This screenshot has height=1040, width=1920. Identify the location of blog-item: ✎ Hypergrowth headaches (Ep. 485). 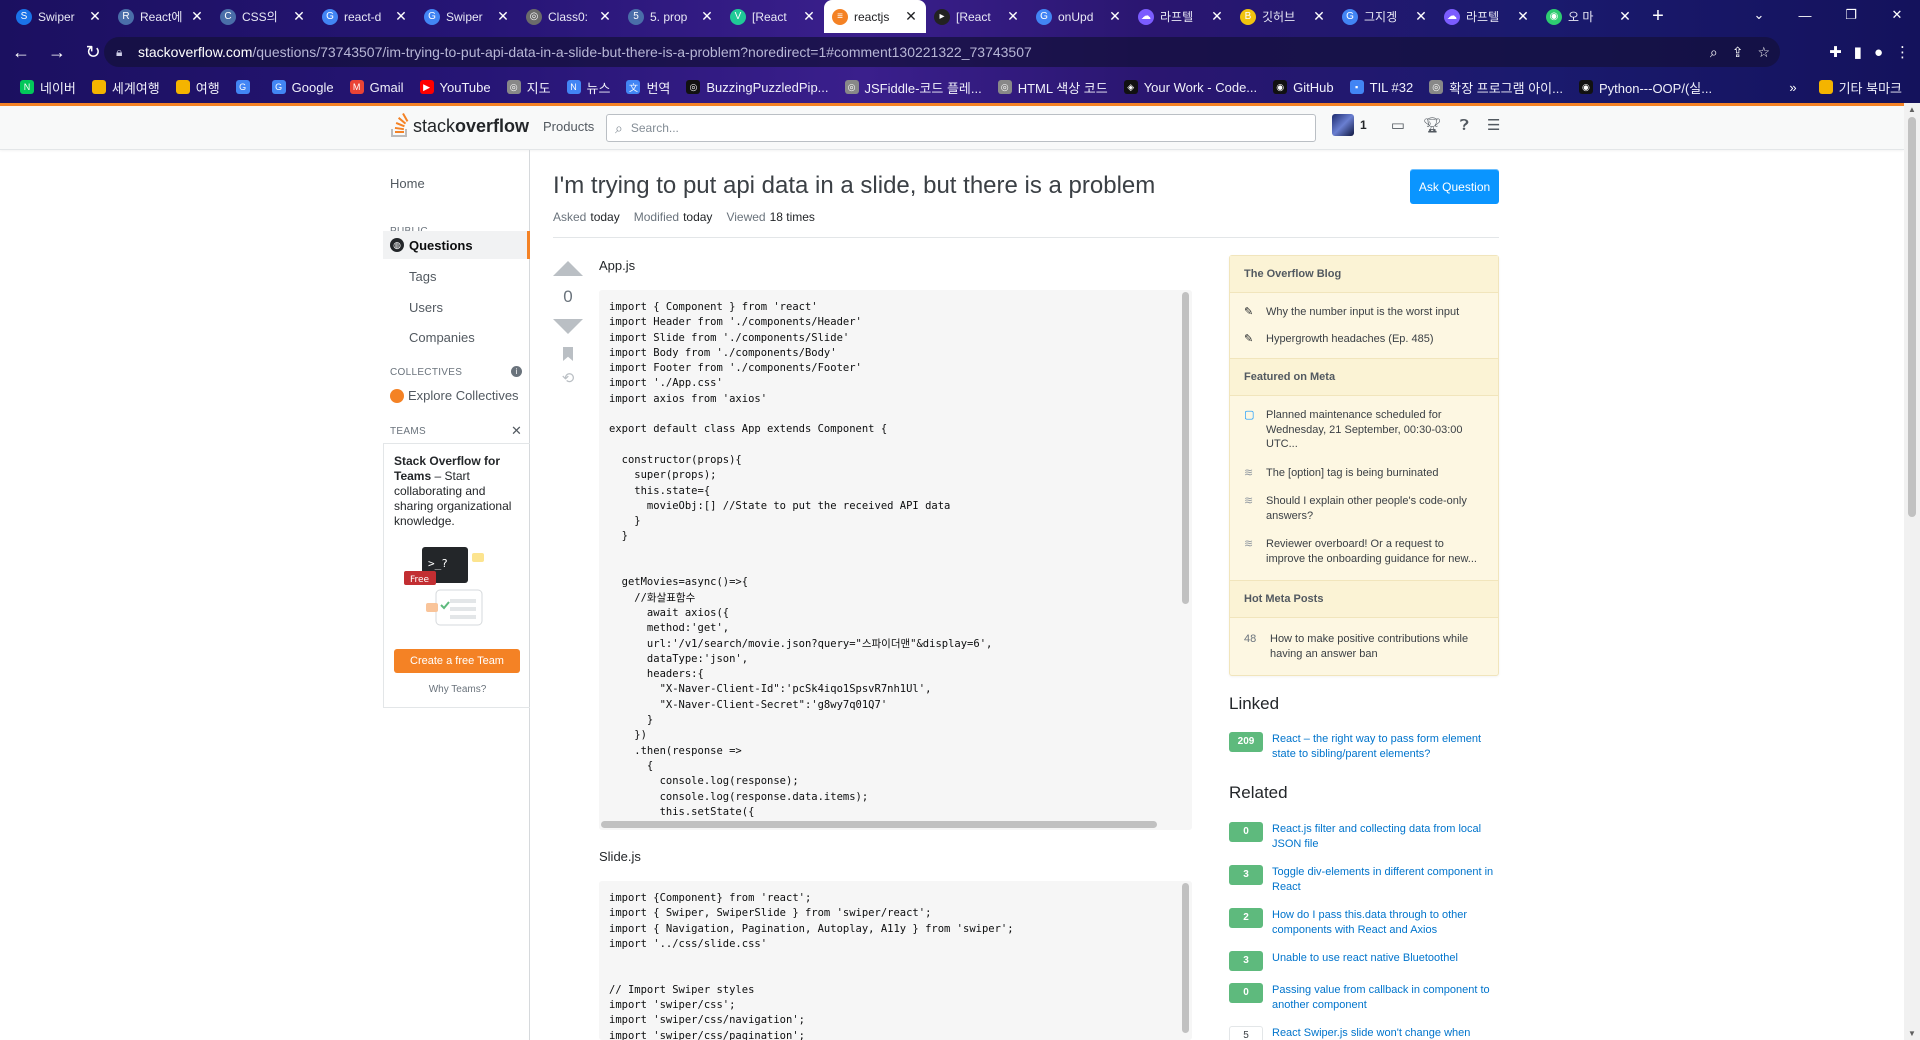
(1364, 339).